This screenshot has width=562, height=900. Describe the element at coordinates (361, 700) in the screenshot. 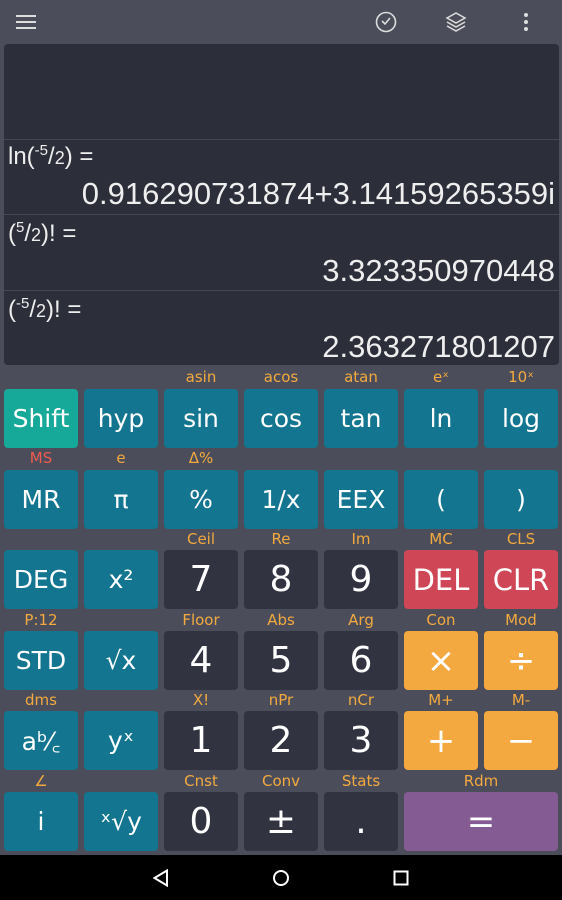

I see `secondary-label-ncr: nCr` at that location.